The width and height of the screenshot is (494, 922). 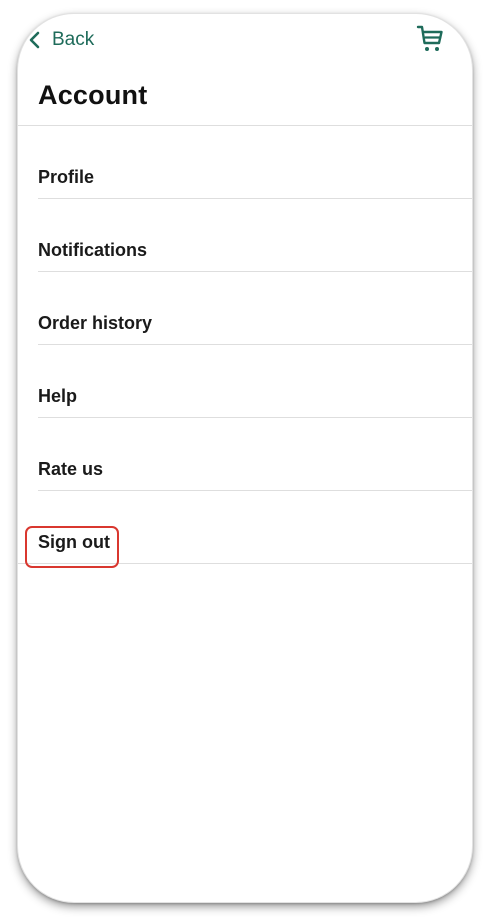 I want to click on menu-item-label: Notifications, so click(x=93, y=250).